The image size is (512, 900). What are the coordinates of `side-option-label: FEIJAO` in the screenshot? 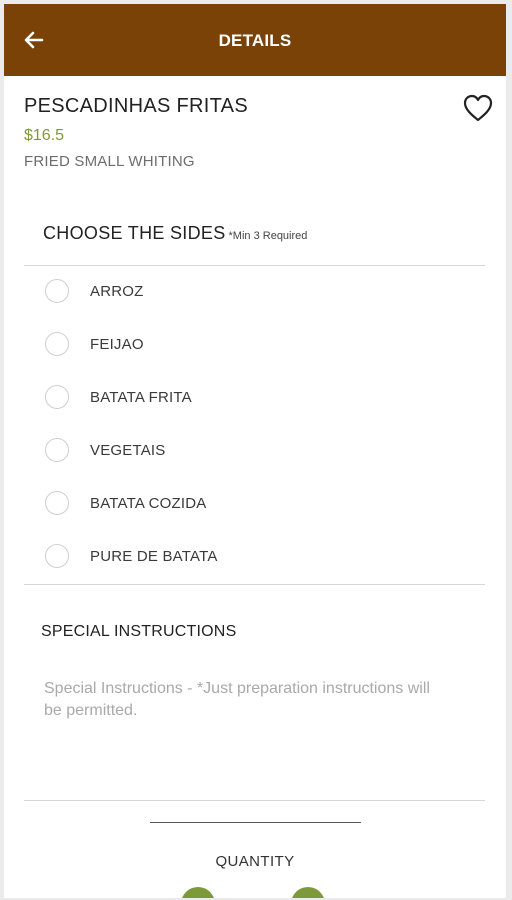 It's located at (117, 344).